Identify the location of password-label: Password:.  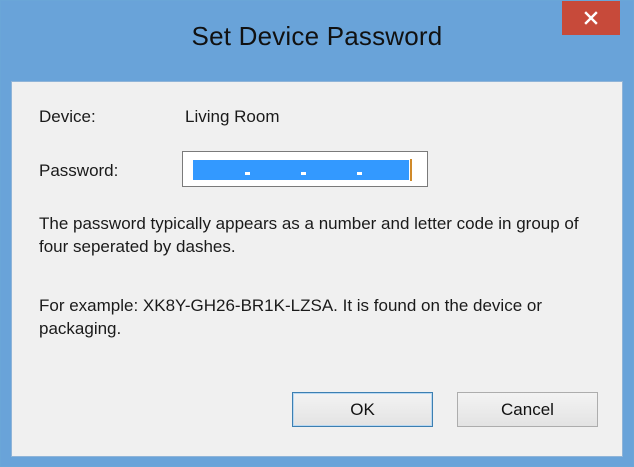
(79, 170).